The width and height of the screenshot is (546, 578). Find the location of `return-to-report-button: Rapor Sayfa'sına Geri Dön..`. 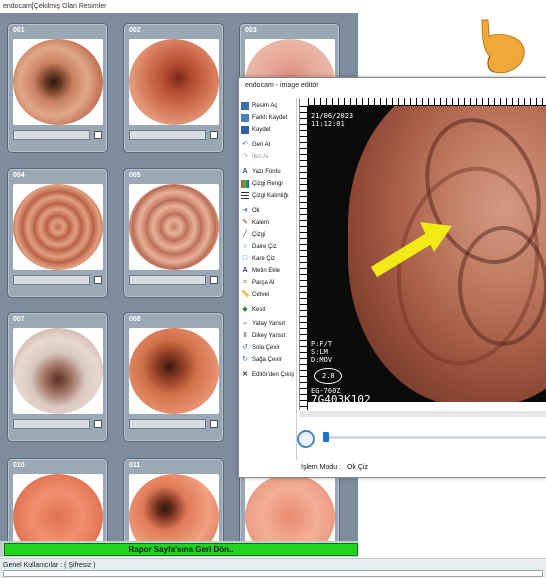

return-to-report-button: Rapor Sayfa'sına Geri Dön.. is located at coordinates (181, 549).